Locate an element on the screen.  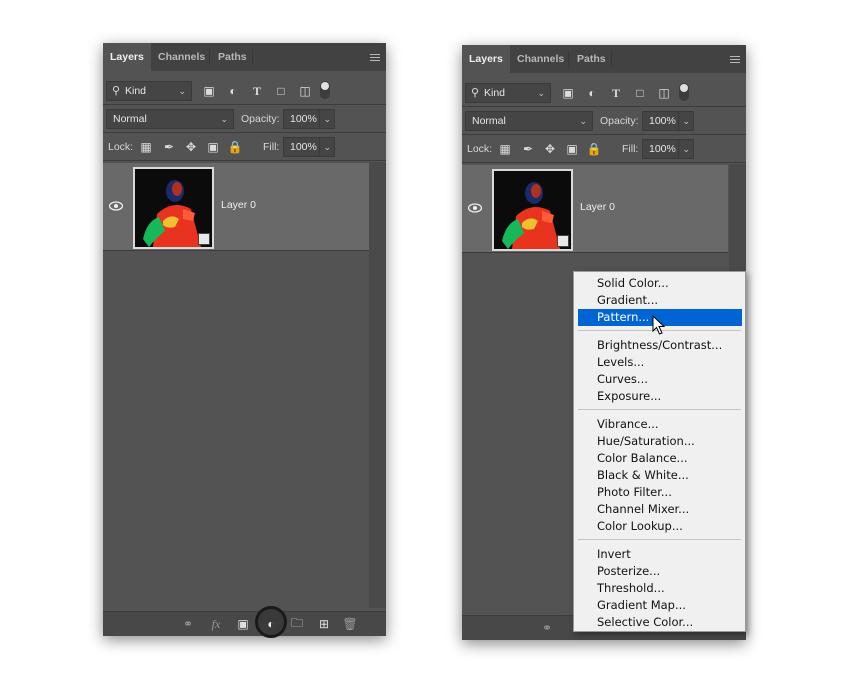
pointer-cursor-icon is located at coordinates (659, 325).